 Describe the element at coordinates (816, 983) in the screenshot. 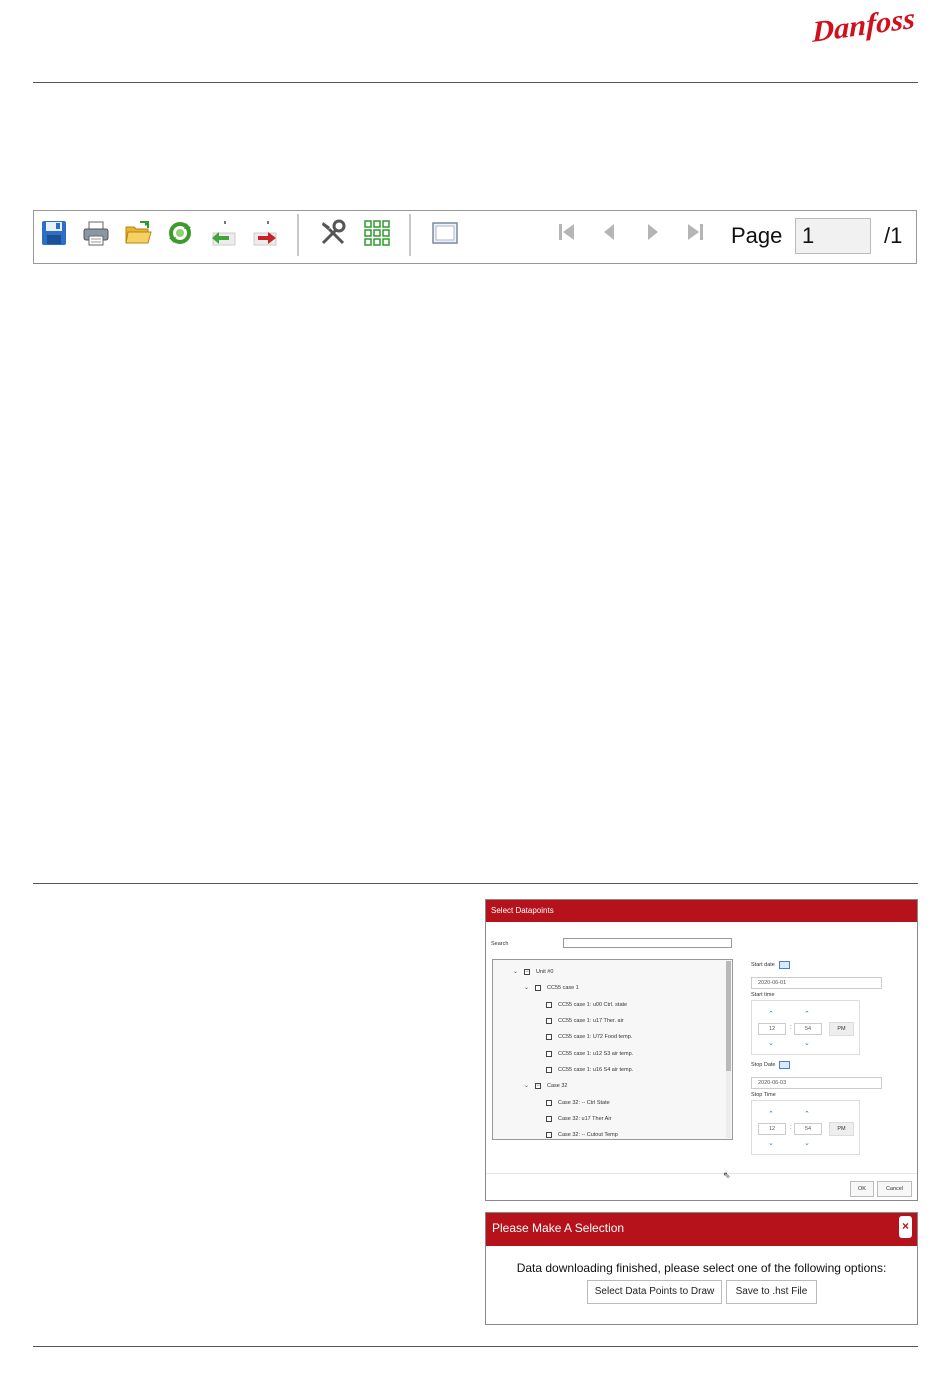

I see `start-date-input: 2020-06-01` at that location.